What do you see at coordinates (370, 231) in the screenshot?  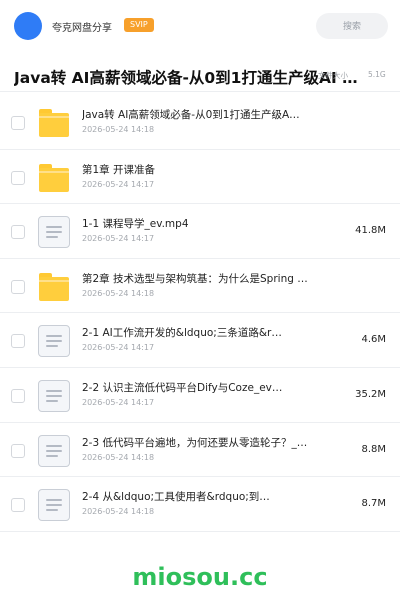 I see `file-size: 41.8M` at bounding box center [370, 231].